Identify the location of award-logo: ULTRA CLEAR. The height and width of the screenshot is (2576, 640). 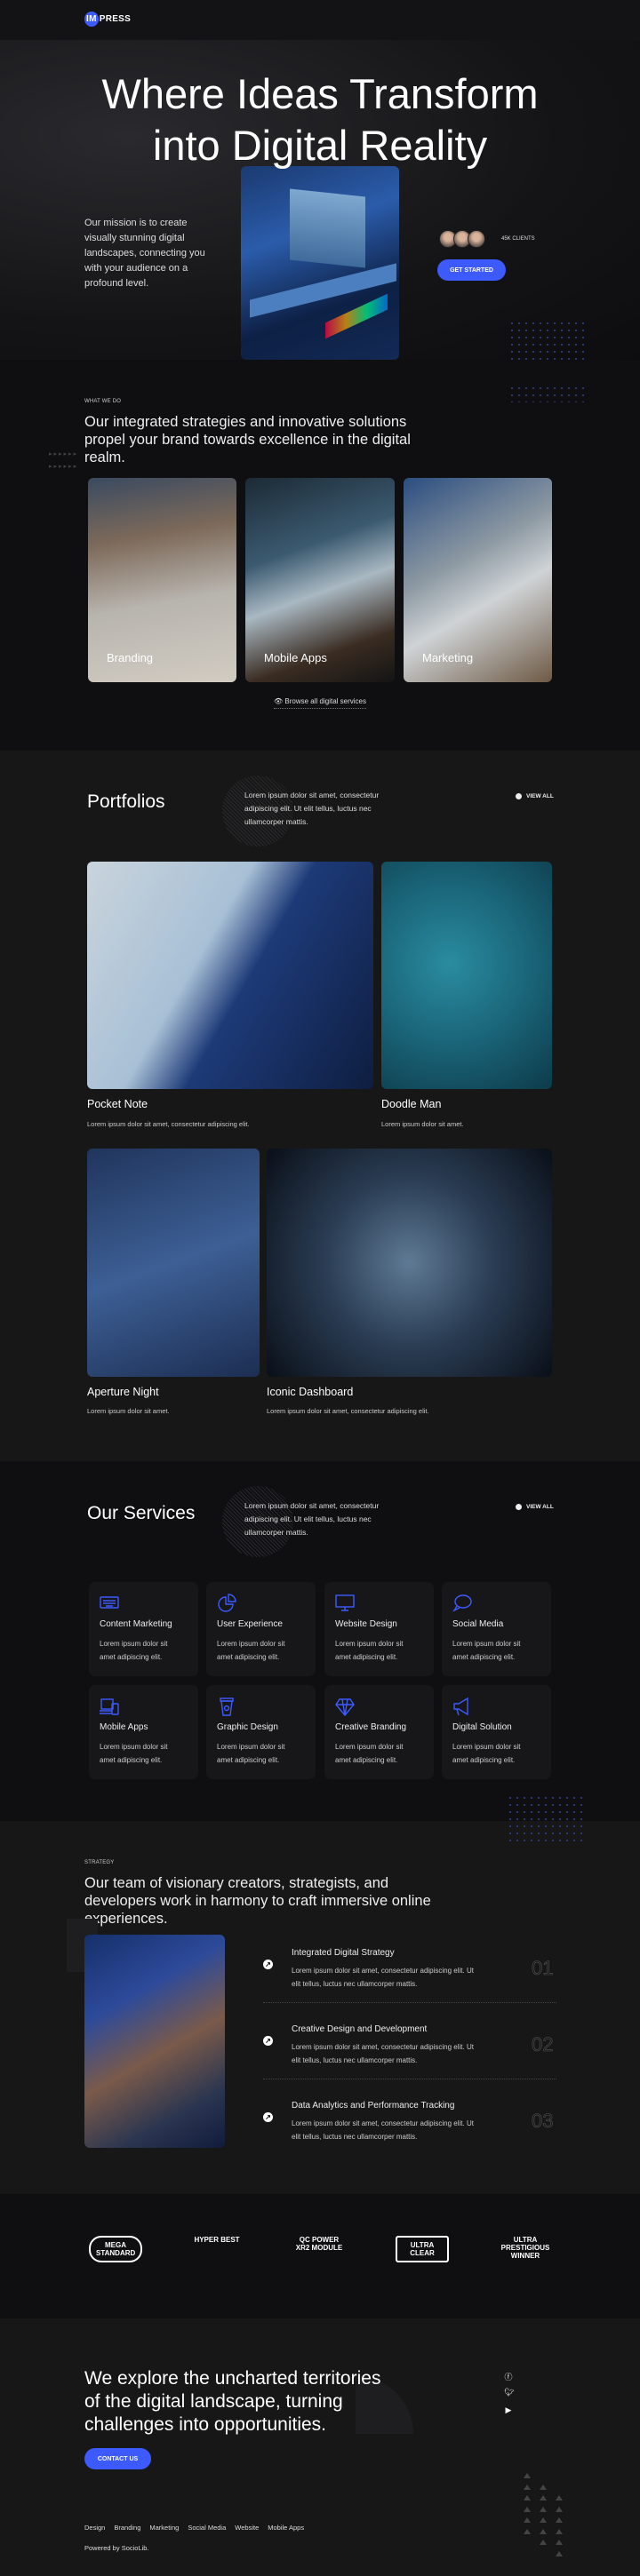
(422, 2249).